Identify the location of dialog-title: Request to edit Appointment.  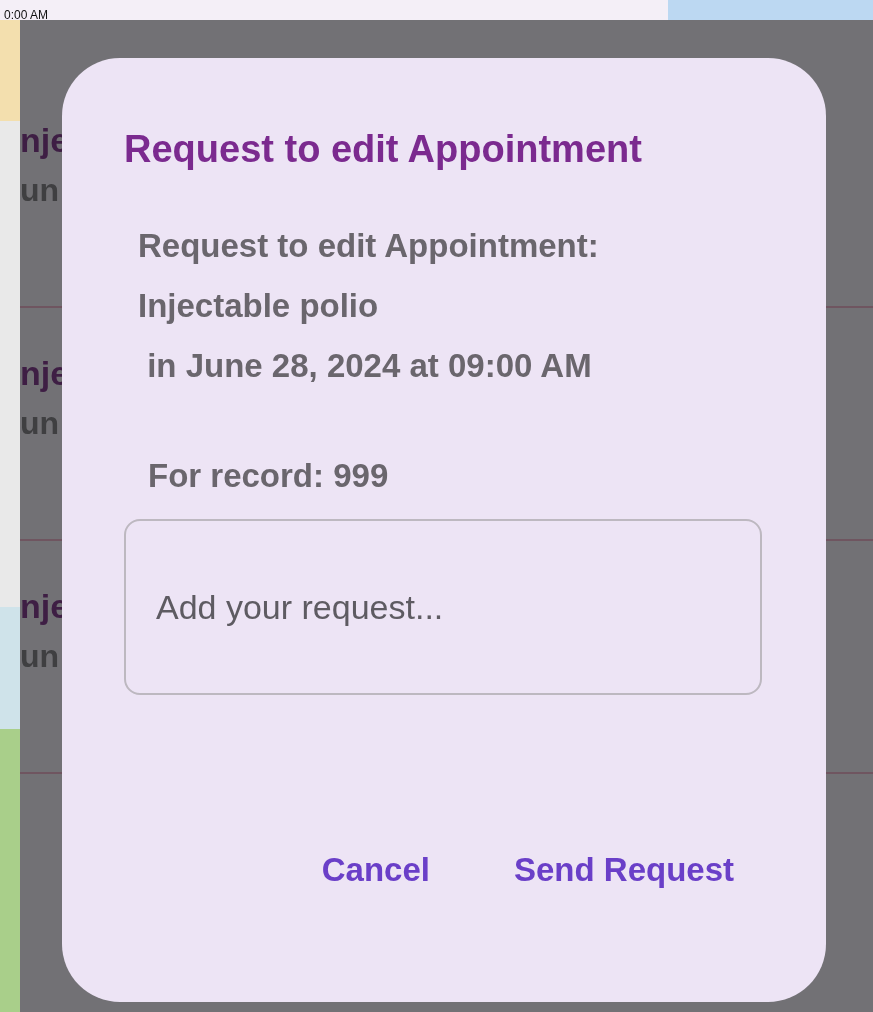
(383, 149).